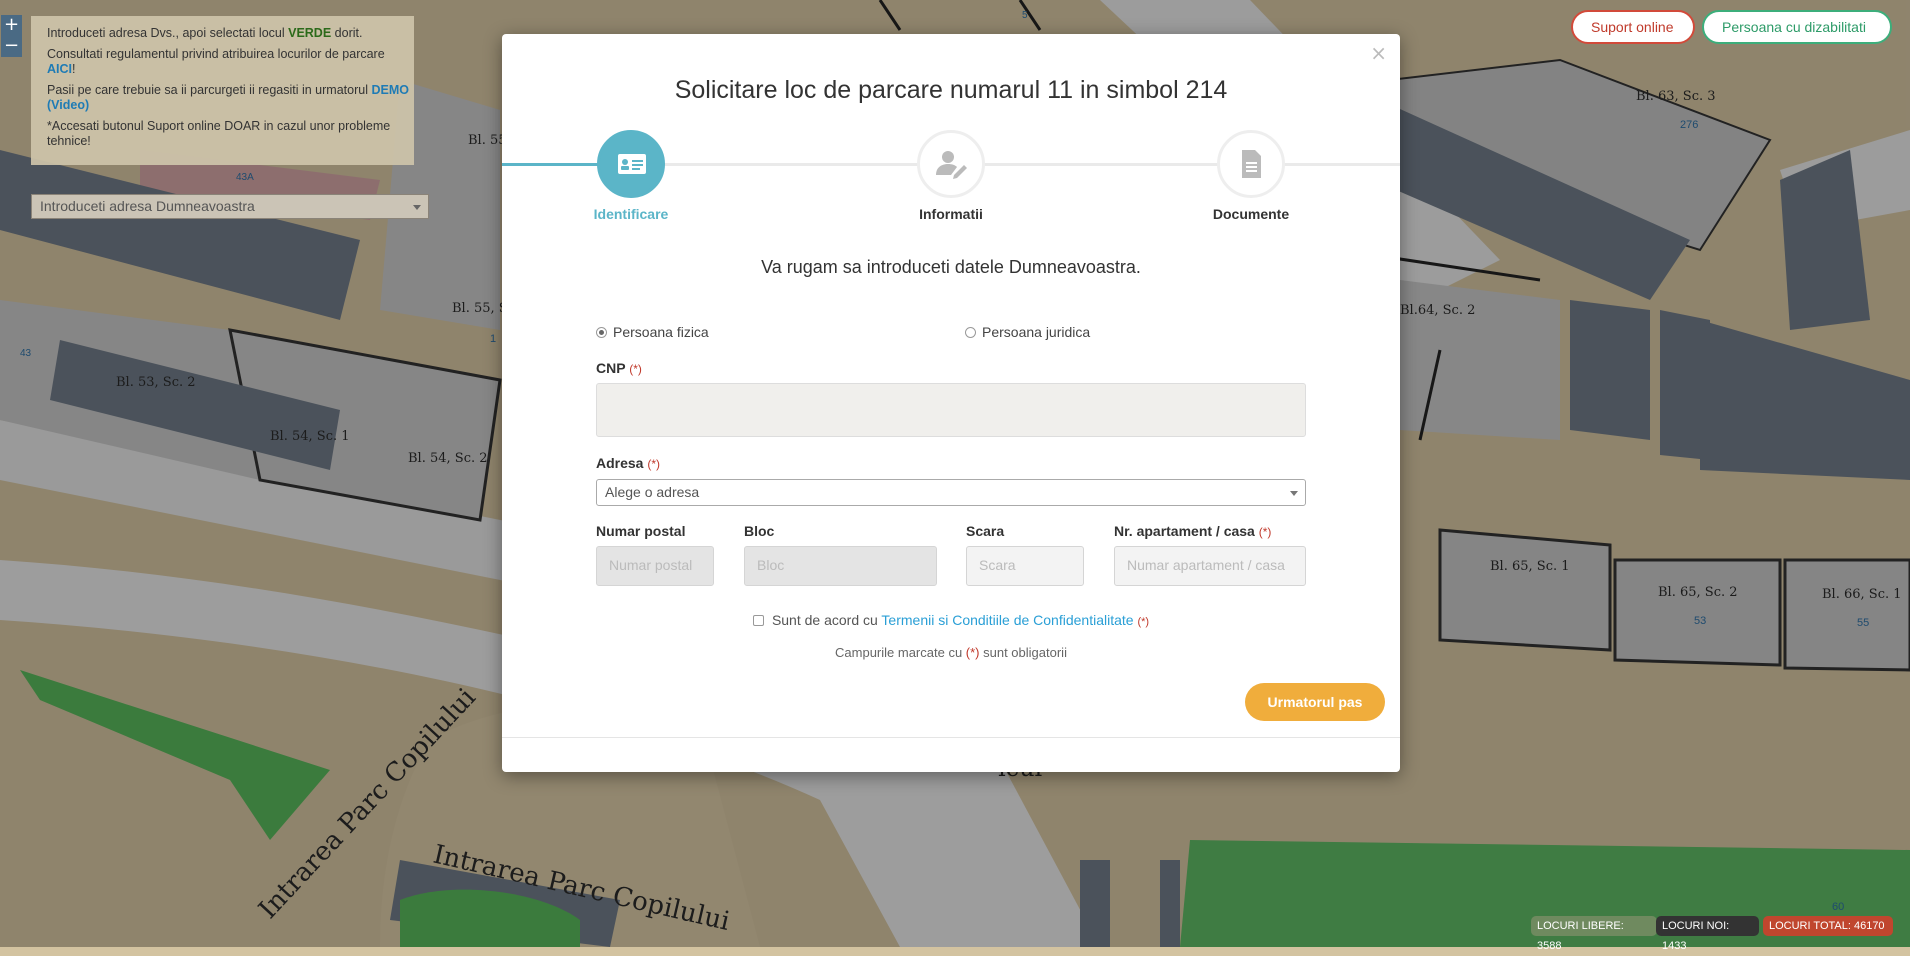 Image resolution: width=1910 pixels, height=956 pixels. Describe the element at coordinates (620, 463) in the screenshot. I see `label-text: Adresa` at that location.